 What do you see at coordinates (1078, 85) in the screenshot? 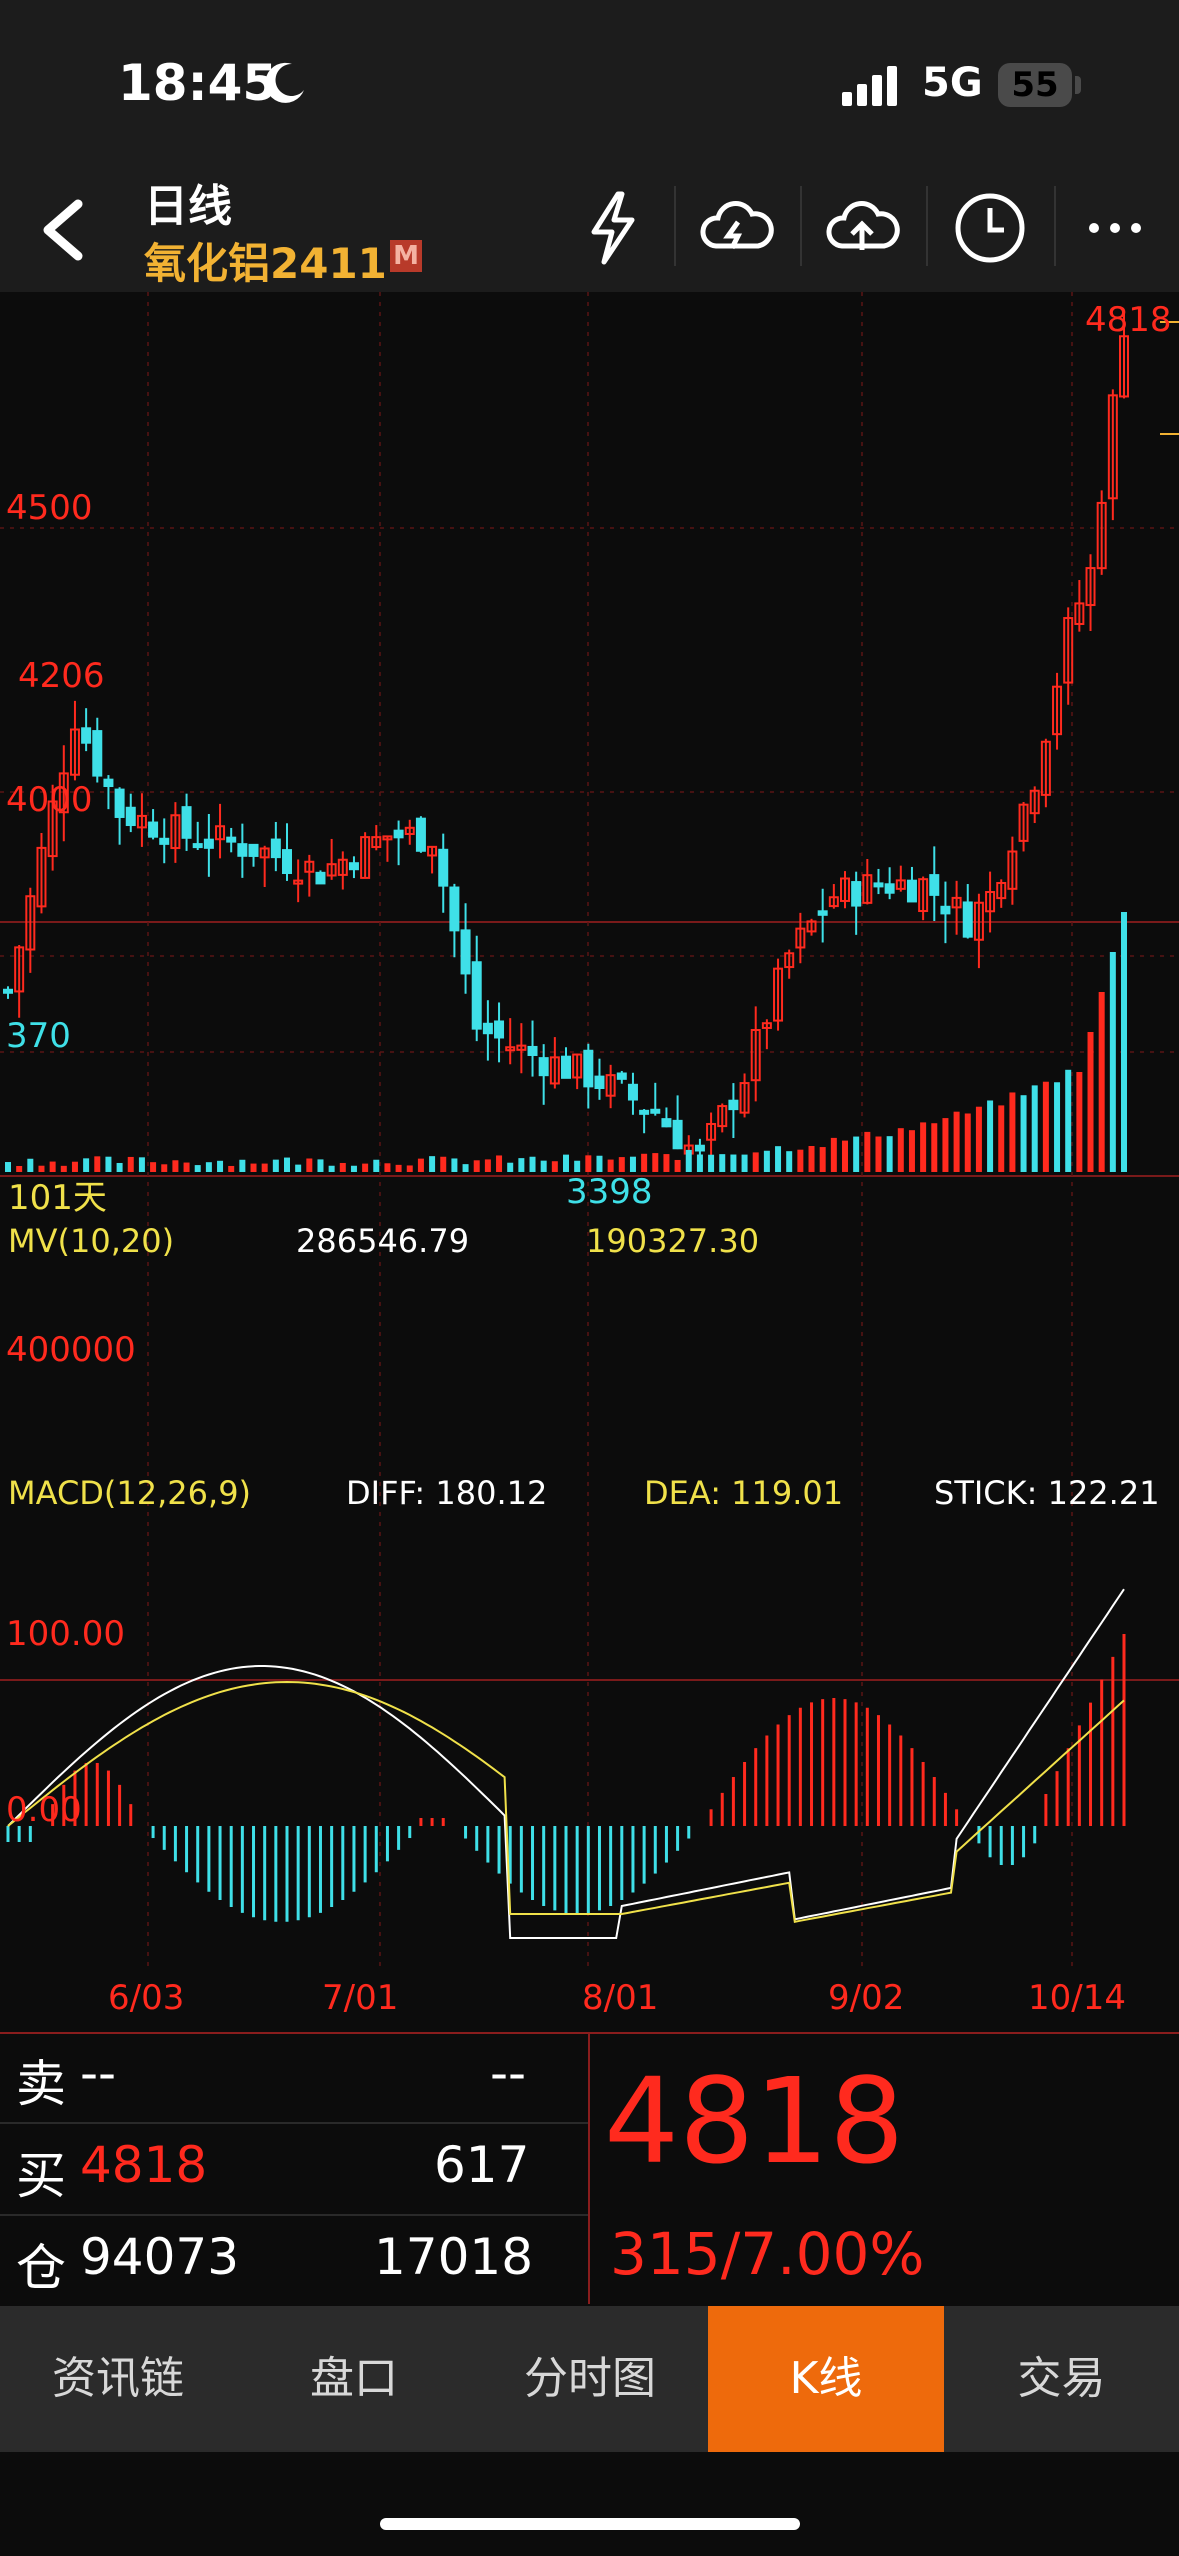
I see `battery-cap` at bounding box center [1078, 85].